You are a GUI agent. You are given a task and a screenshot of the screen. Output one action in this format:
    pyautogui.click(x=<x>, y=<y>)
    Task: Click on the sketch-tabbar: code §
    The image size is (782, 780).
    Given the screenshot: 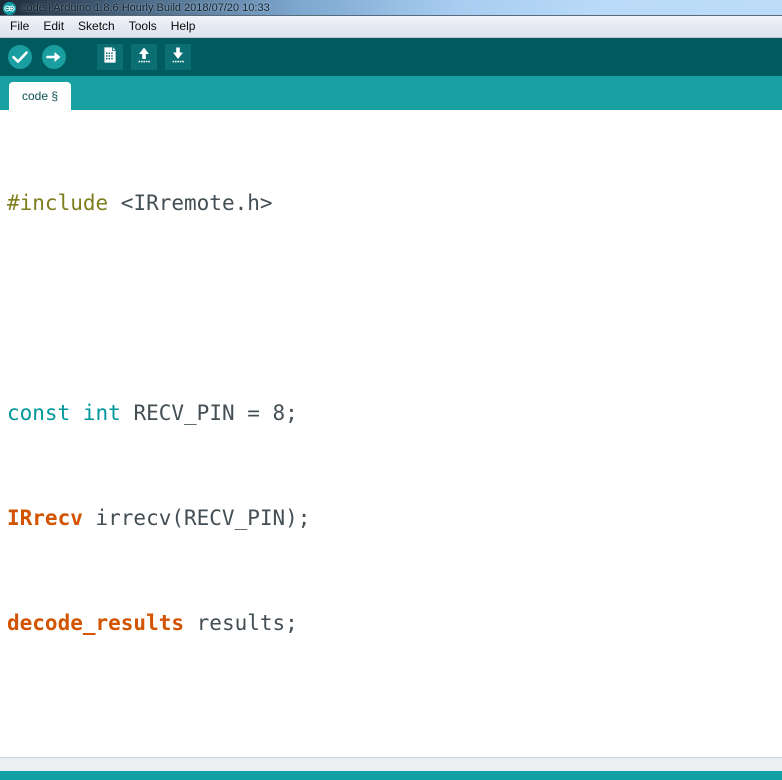 What is the action you would take?
    pyautogui.click(x=391, y=93)
    